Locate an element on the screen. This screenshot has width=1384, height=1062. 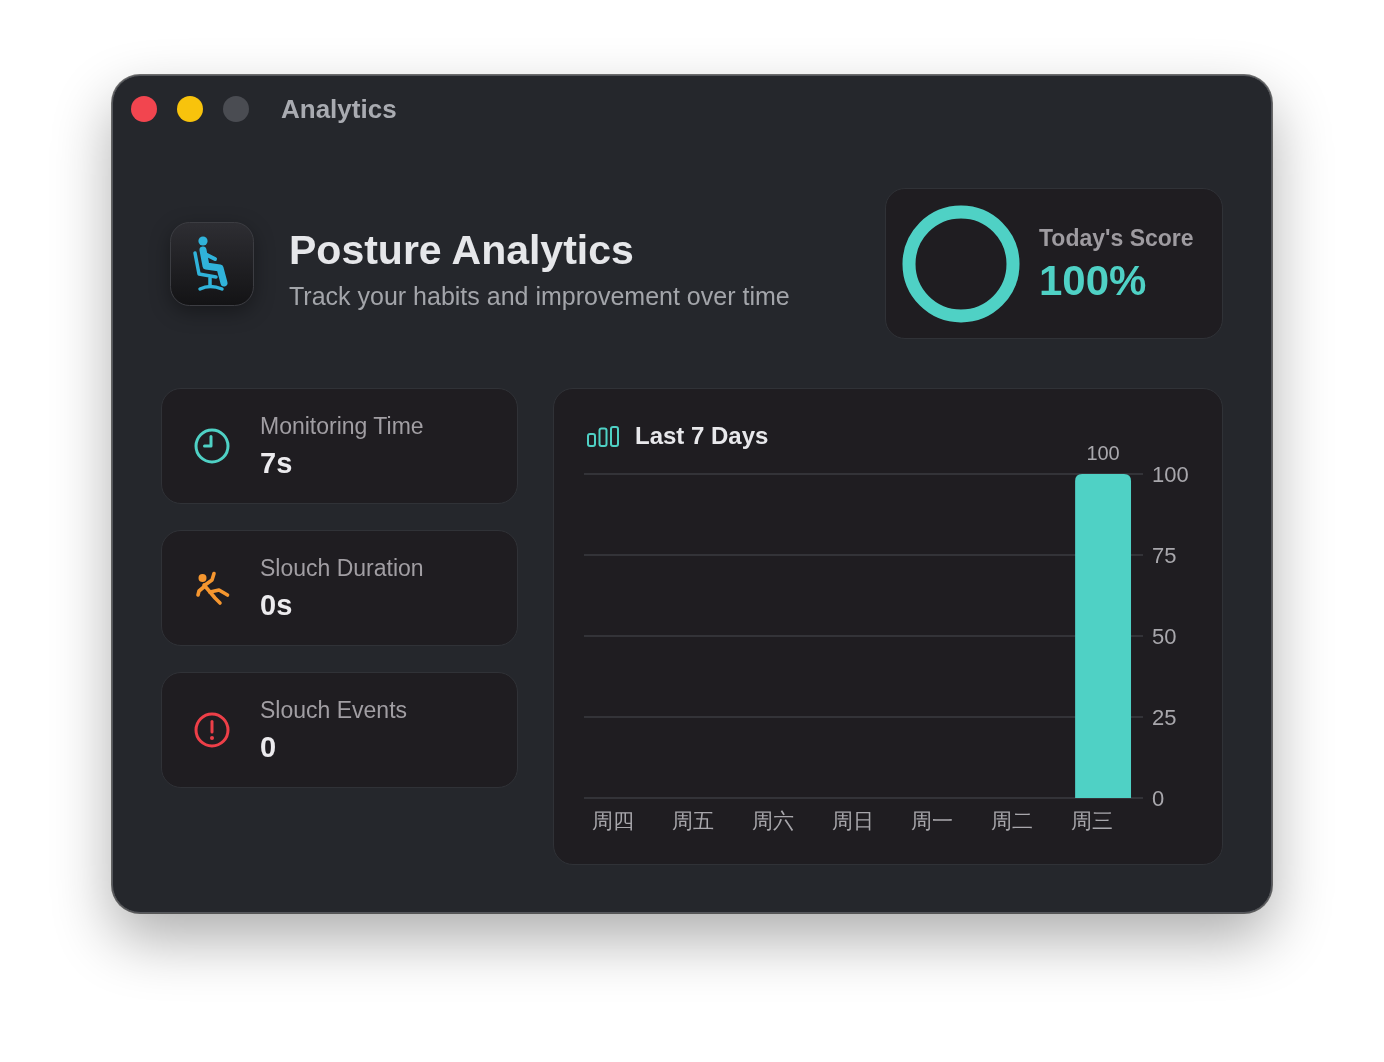
y-axis-label: 0 is located at coordinates (1158, 798).